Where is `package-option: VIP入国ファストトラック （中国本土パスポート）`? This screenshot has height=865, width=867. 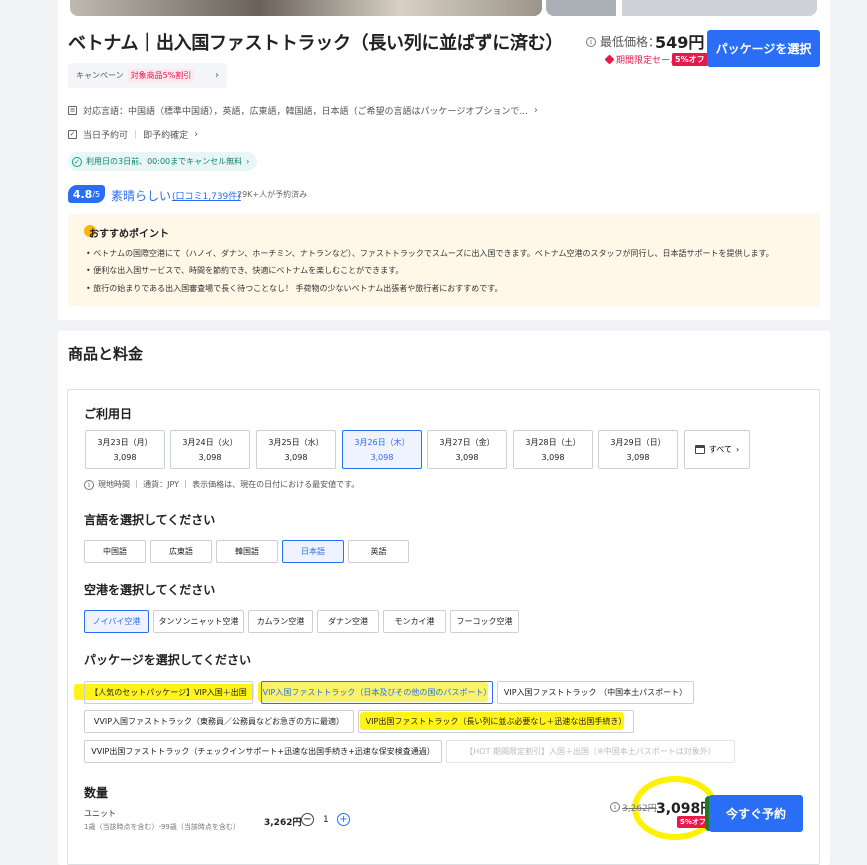 package-option: VIP入国ファストトラック （中国本土パスポート） is located at coordinates (595, 692).